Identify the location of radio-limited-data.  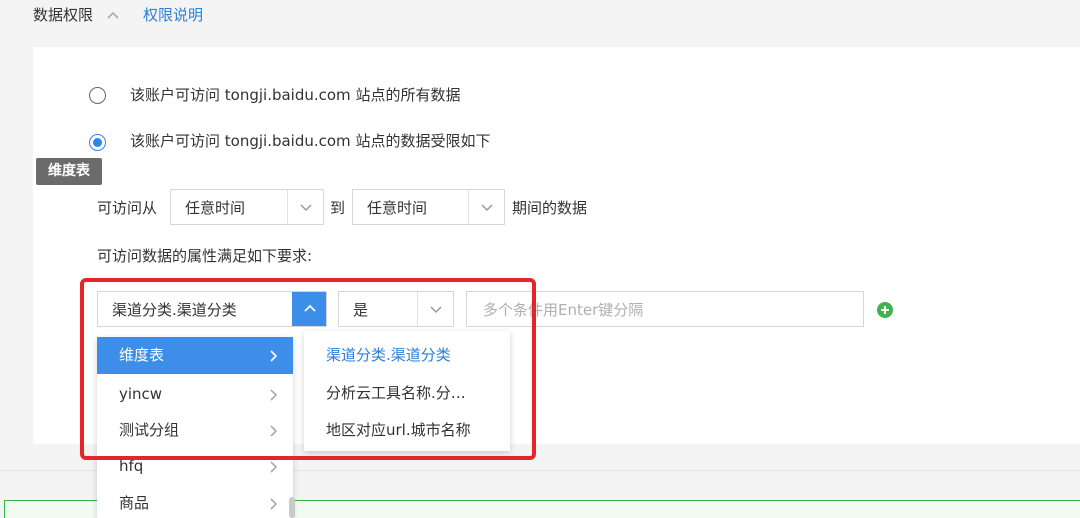
(97, 142).